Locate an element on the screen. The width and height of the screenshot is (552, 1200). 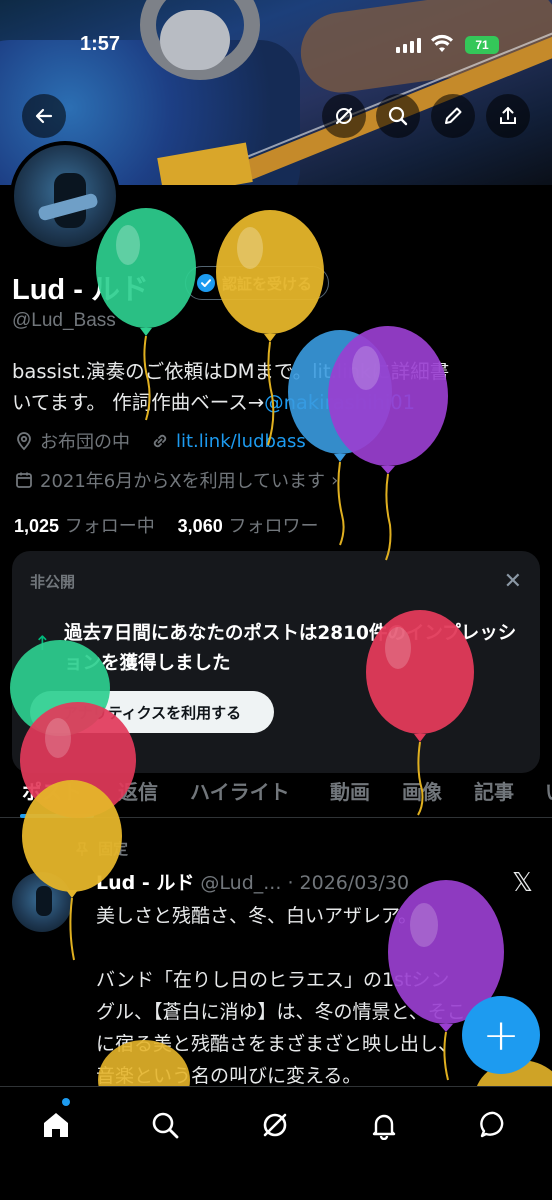
home-notification-dot is located at coordinates (66, 1102).